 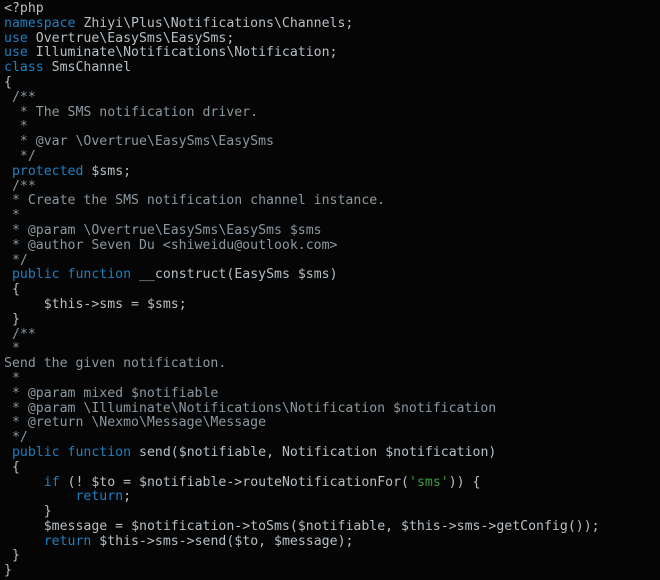 I want to click on code-token-variable: $notification, so click(x=183, y=526).